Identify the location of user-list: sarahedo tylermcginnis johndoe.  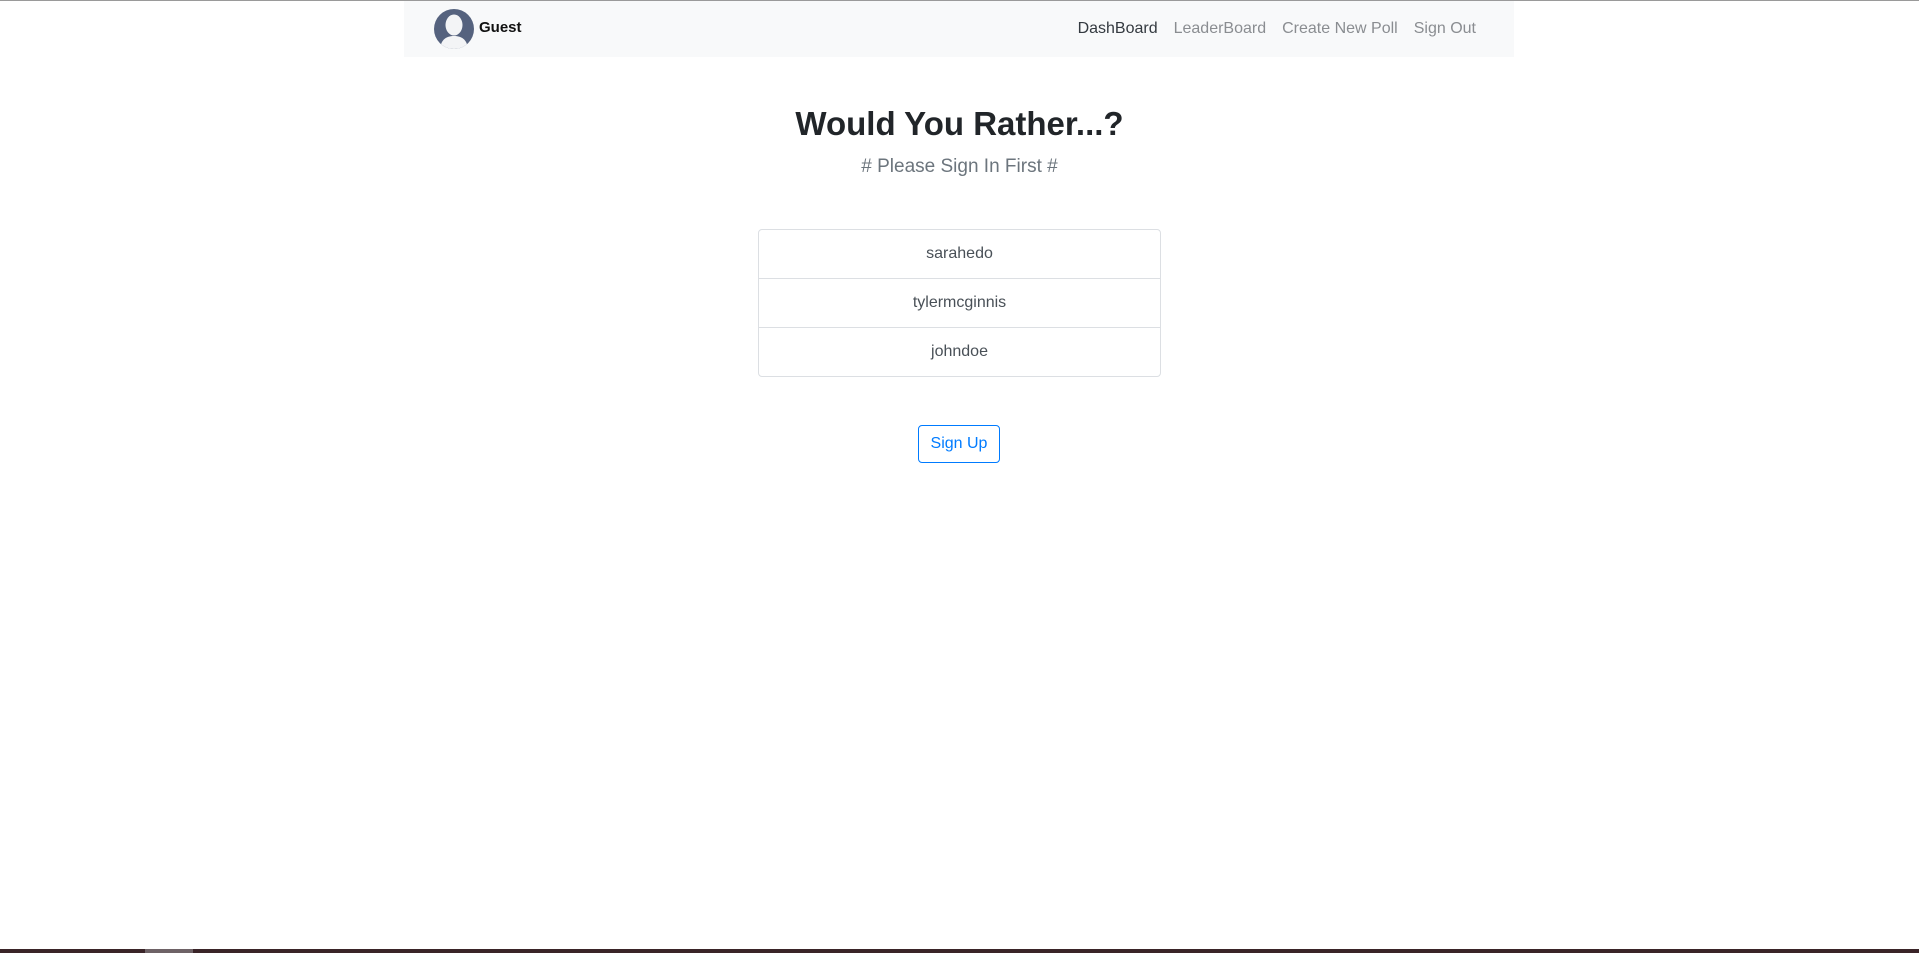
(959, 303).